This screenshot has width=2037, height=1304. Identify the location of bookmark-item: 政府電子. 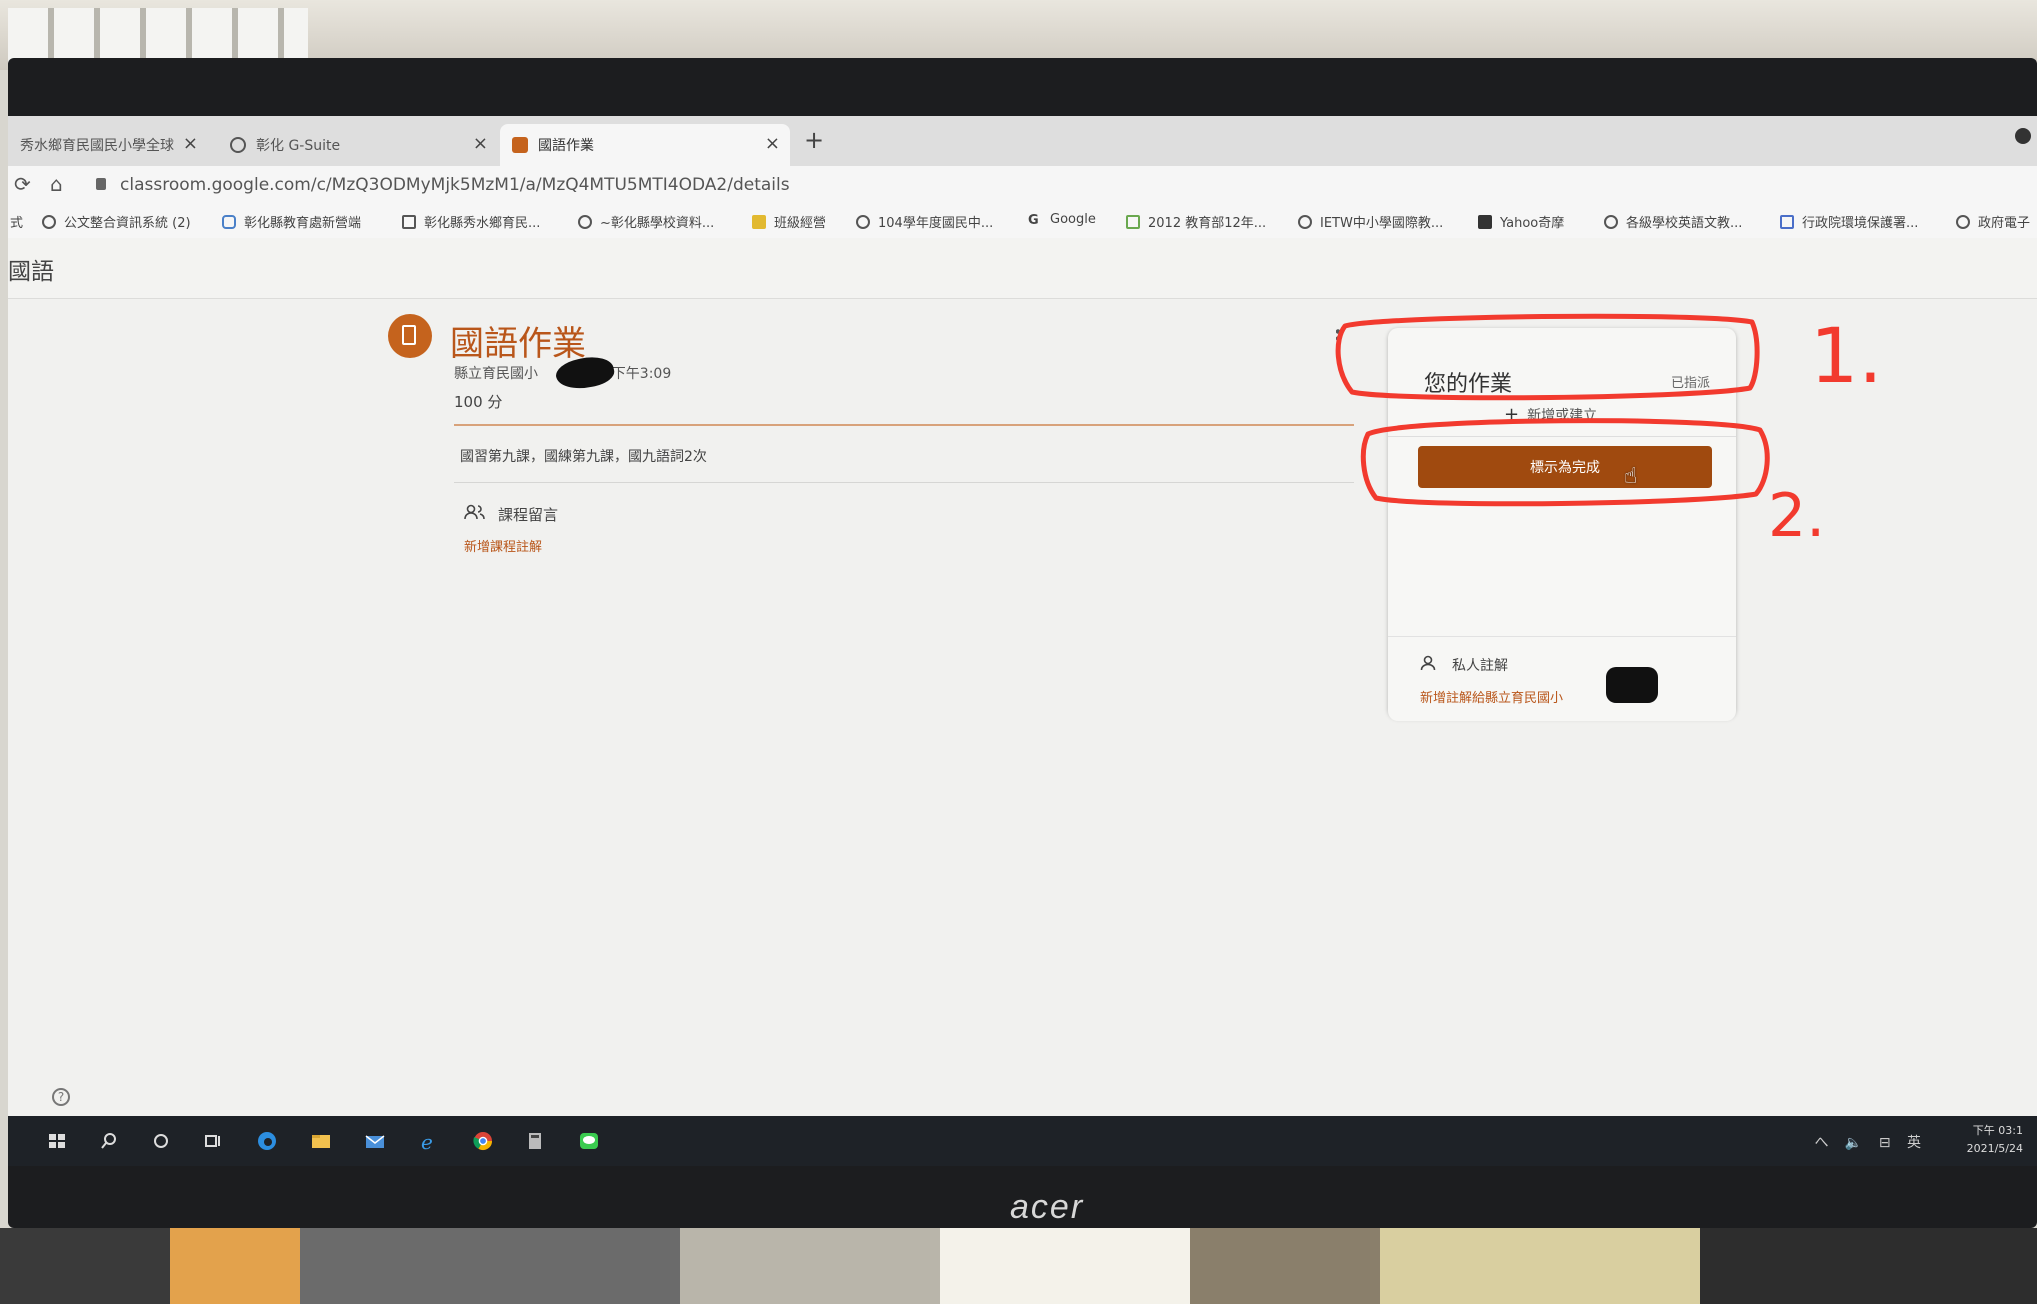
(1993, 221).